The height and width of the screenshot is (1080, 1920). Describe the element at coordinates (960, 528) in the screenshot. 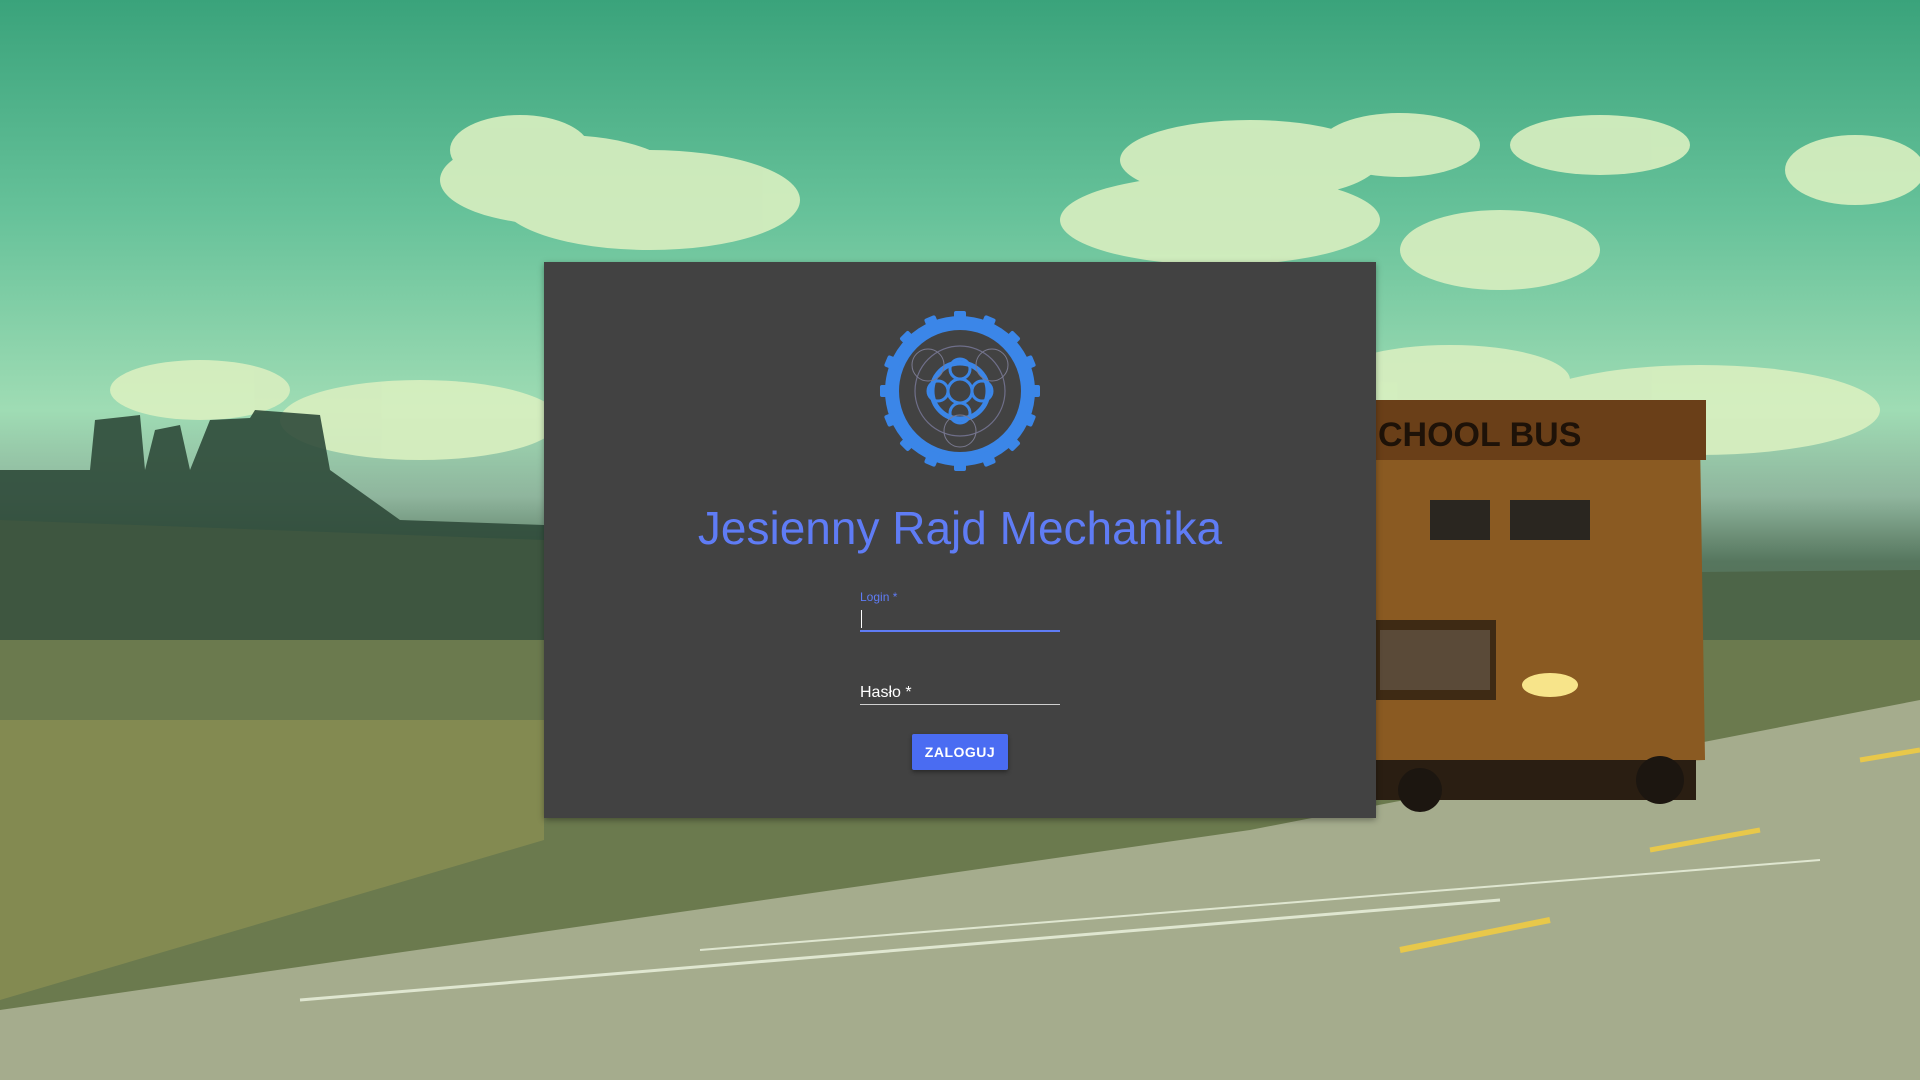

I see `app-title: Jesienny Rajd Mechanika` at that location.